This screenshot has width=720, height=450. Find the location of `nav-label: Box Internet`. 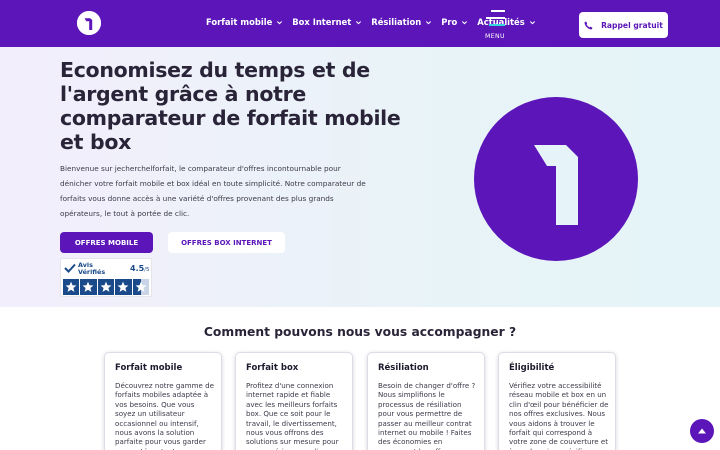

nav-label: Box Internet is located at coordinates (322, 22).